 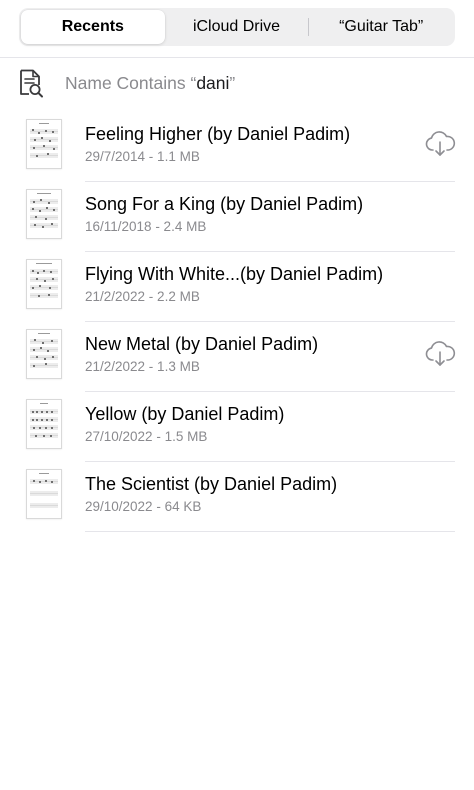 What do you see at coordinates (142, 156) in the screenshot?
I see `file-meta: 29/7/2014 - 1.1 MB` at bounding box center [142, 156].